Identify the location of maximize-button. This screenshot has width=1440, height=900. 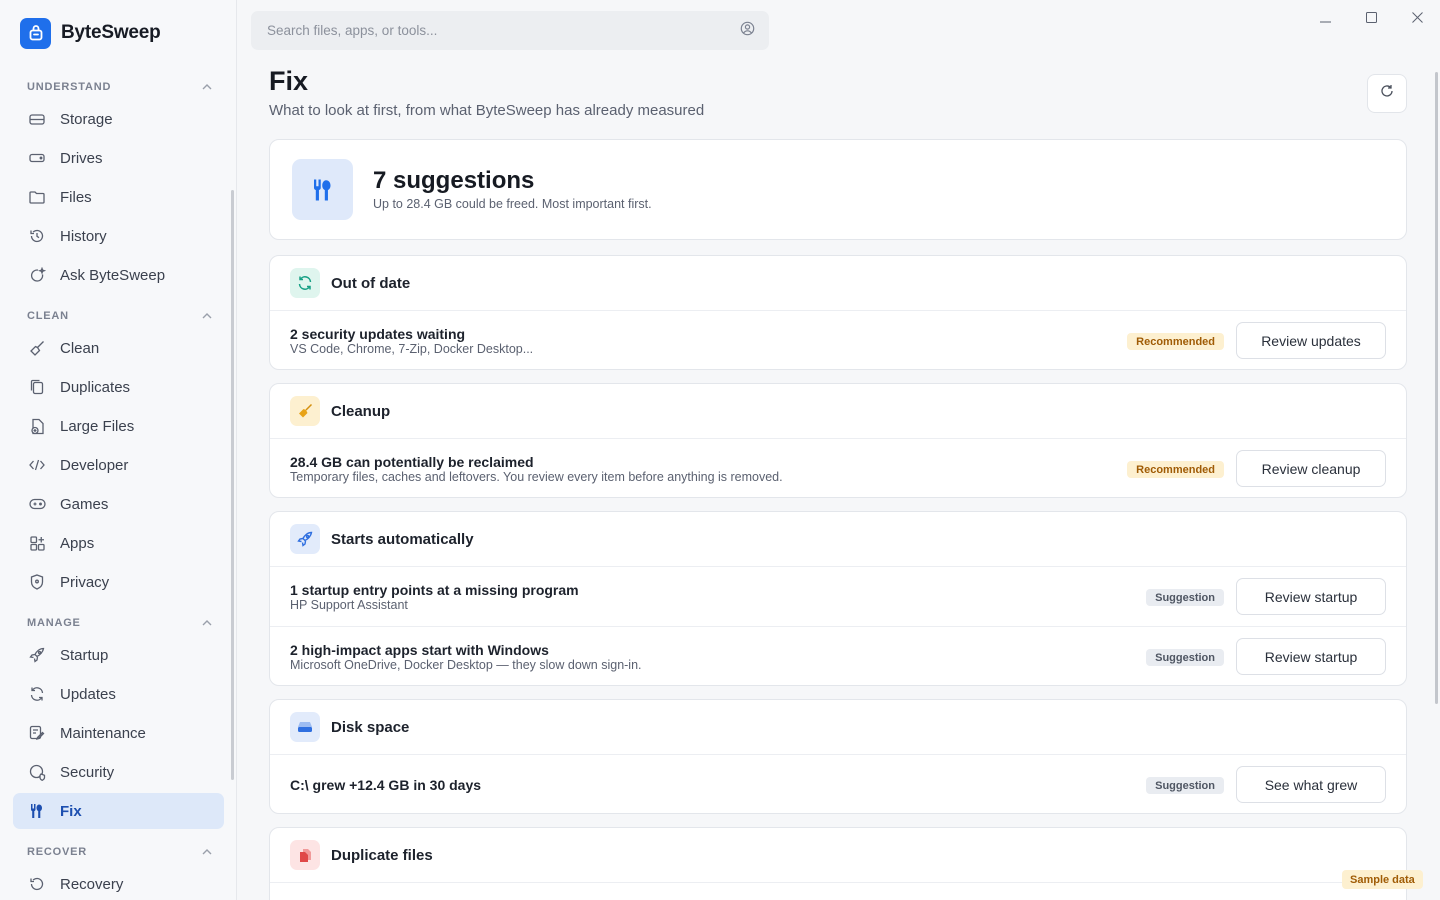
(1371, 19).